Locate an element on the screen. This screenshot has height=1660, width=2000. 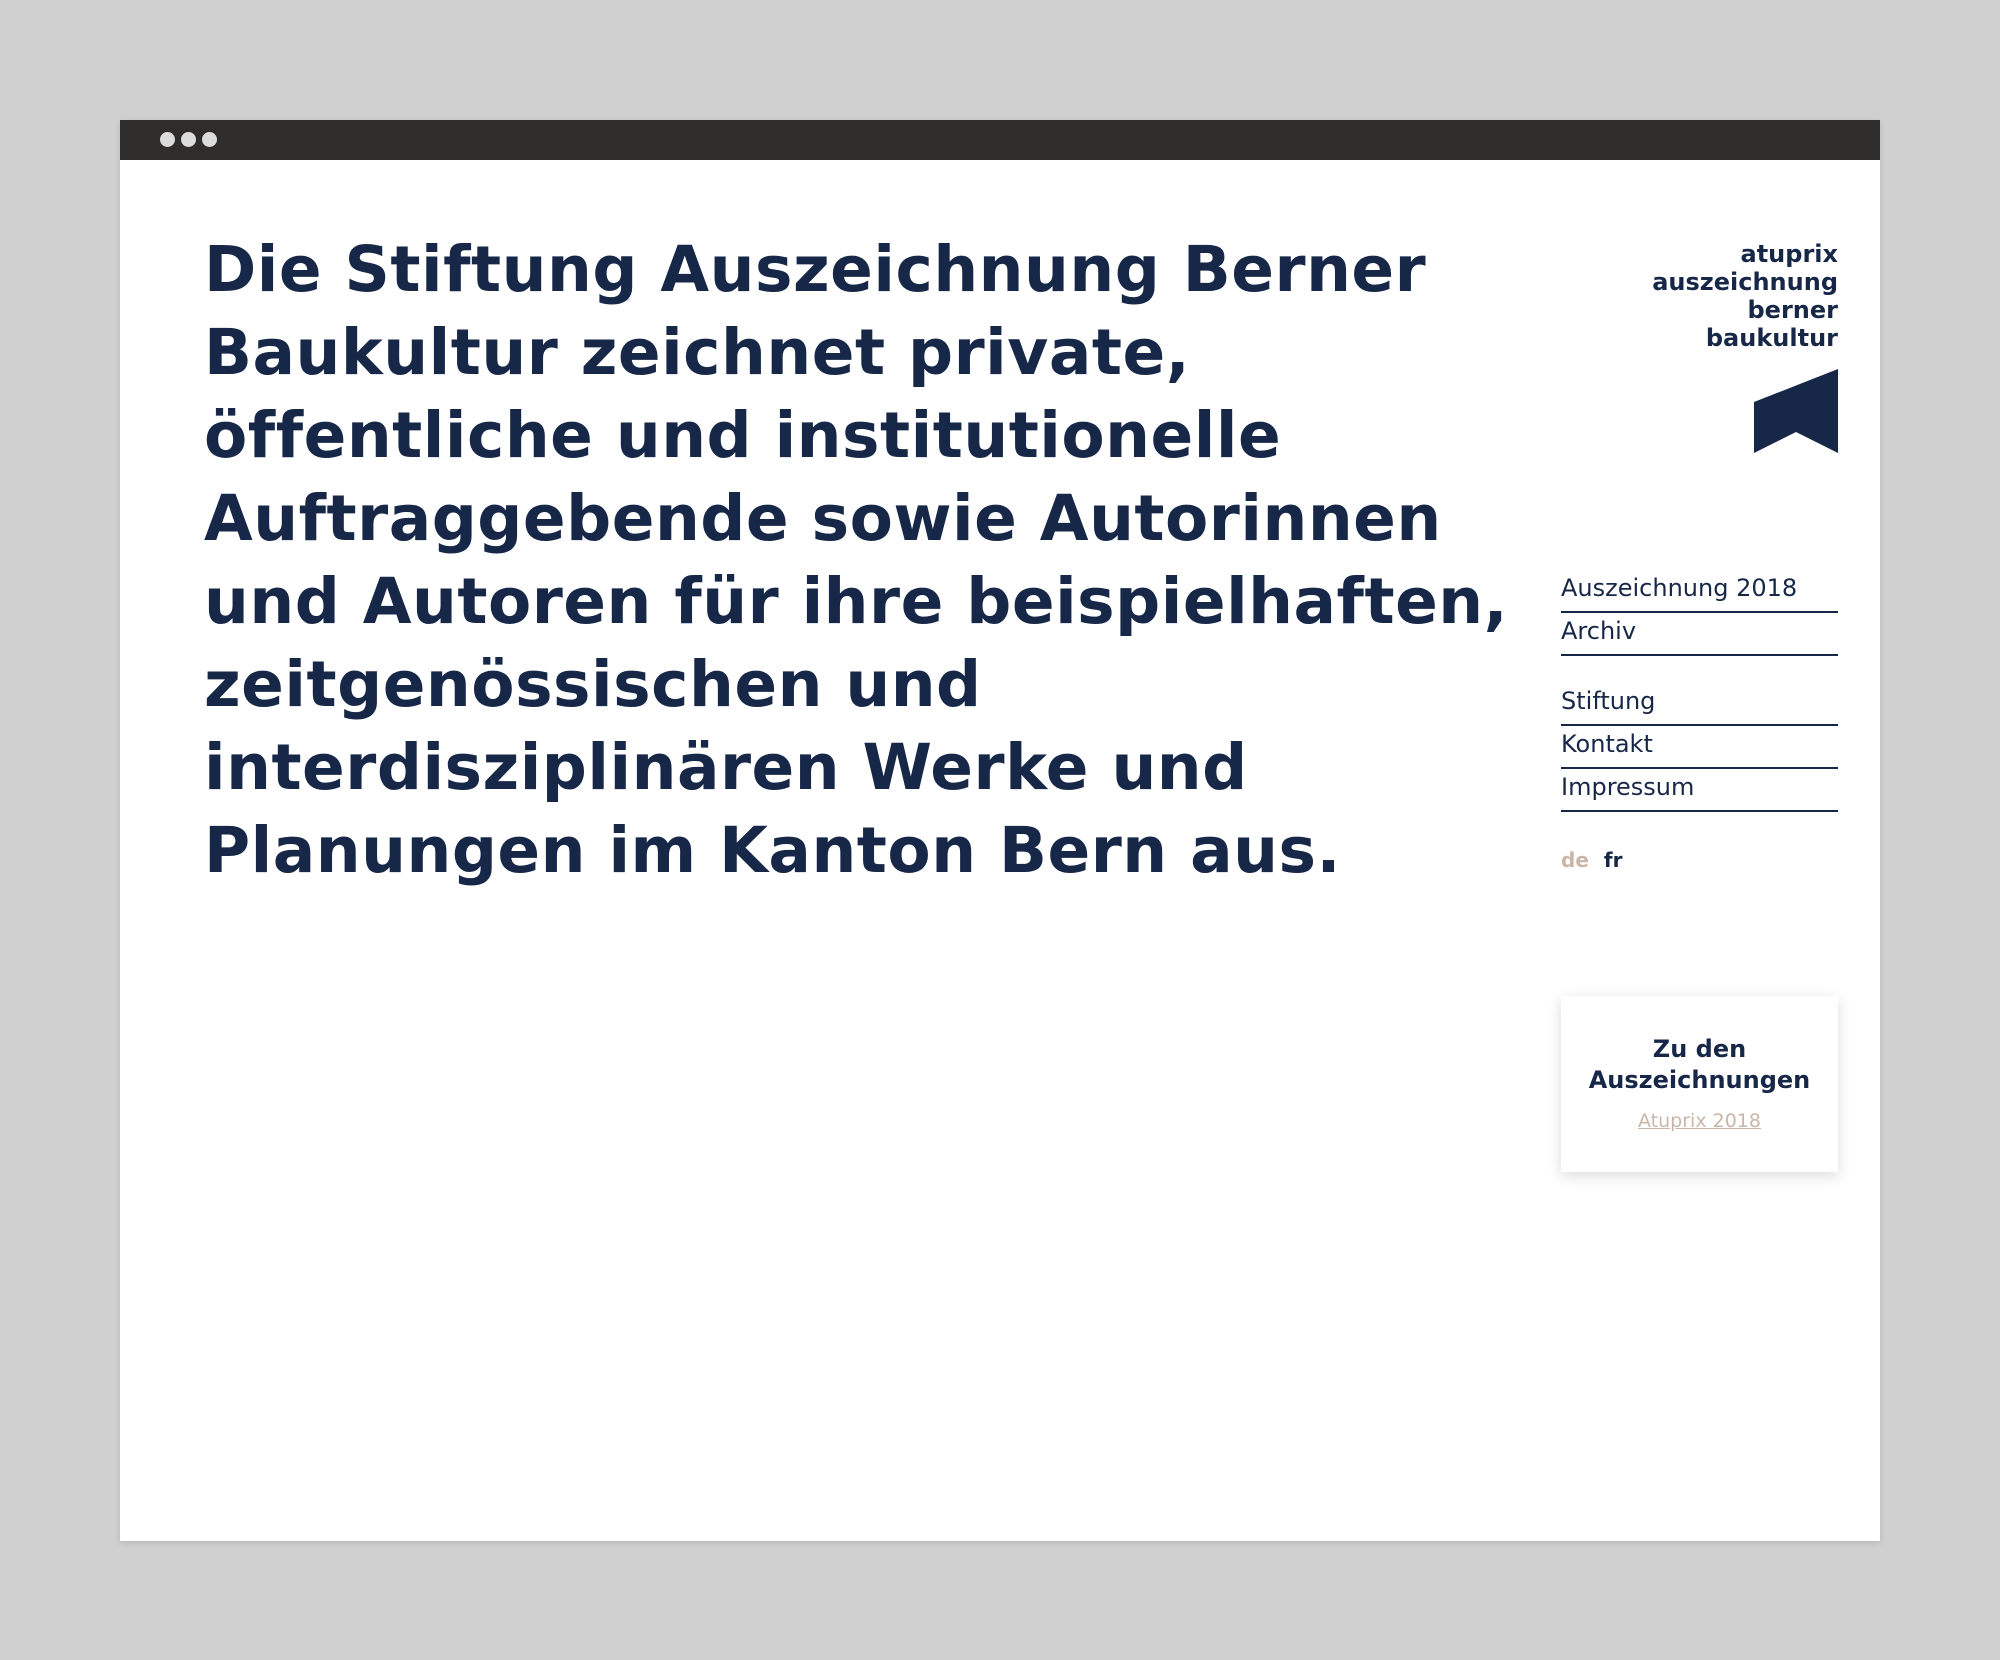
nav-item-kontakt: Kontakt is located at coordinates (1699, 747).